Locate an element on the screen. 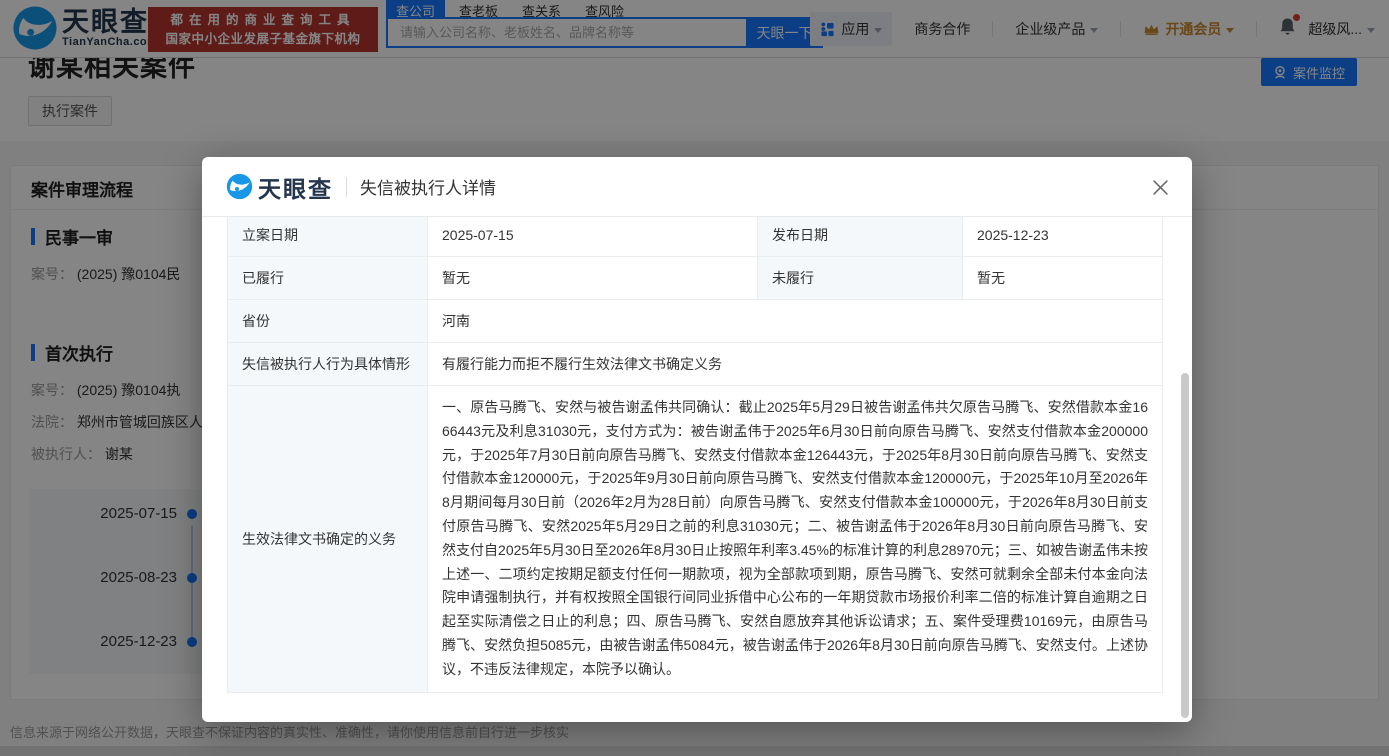 The width and height of the screenshot is (1389, 756). behavior-value: 有履行能力而拒不履行生效法律文书确定义务 is located at coordinates (795, 364).